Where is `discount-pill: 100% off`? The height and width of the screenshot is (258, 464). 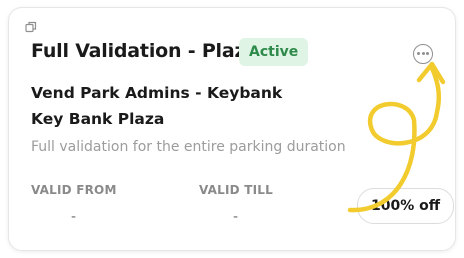
discount-pill: 100% off is located at coordinates (406, 206).